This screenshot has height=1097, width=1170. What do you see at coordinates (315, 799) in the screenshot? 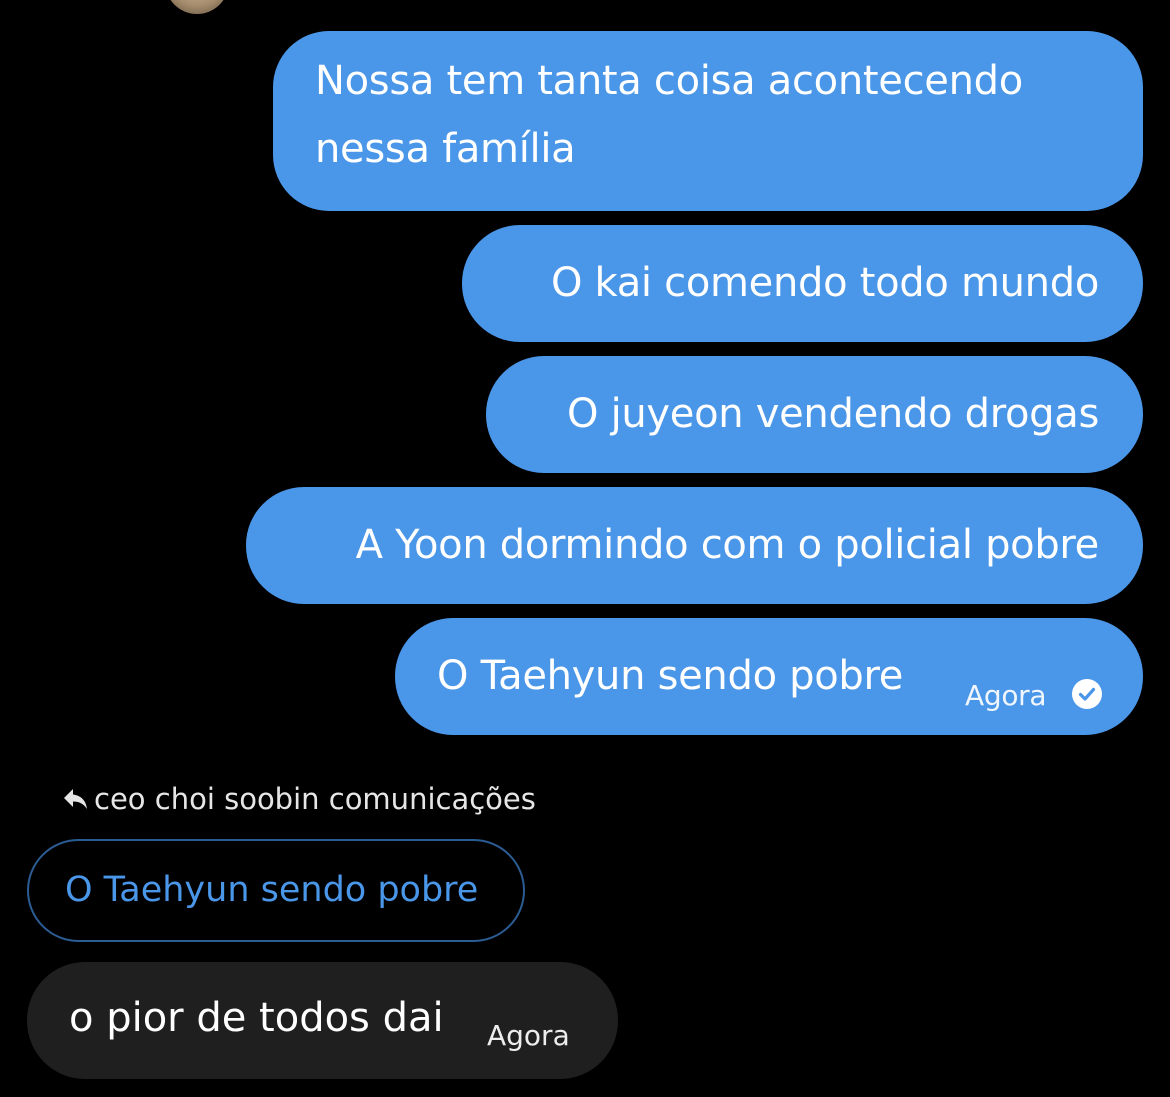
I see `reply-sender-name: ceo choi soobin comunicações` at bounding box center [315, 799].